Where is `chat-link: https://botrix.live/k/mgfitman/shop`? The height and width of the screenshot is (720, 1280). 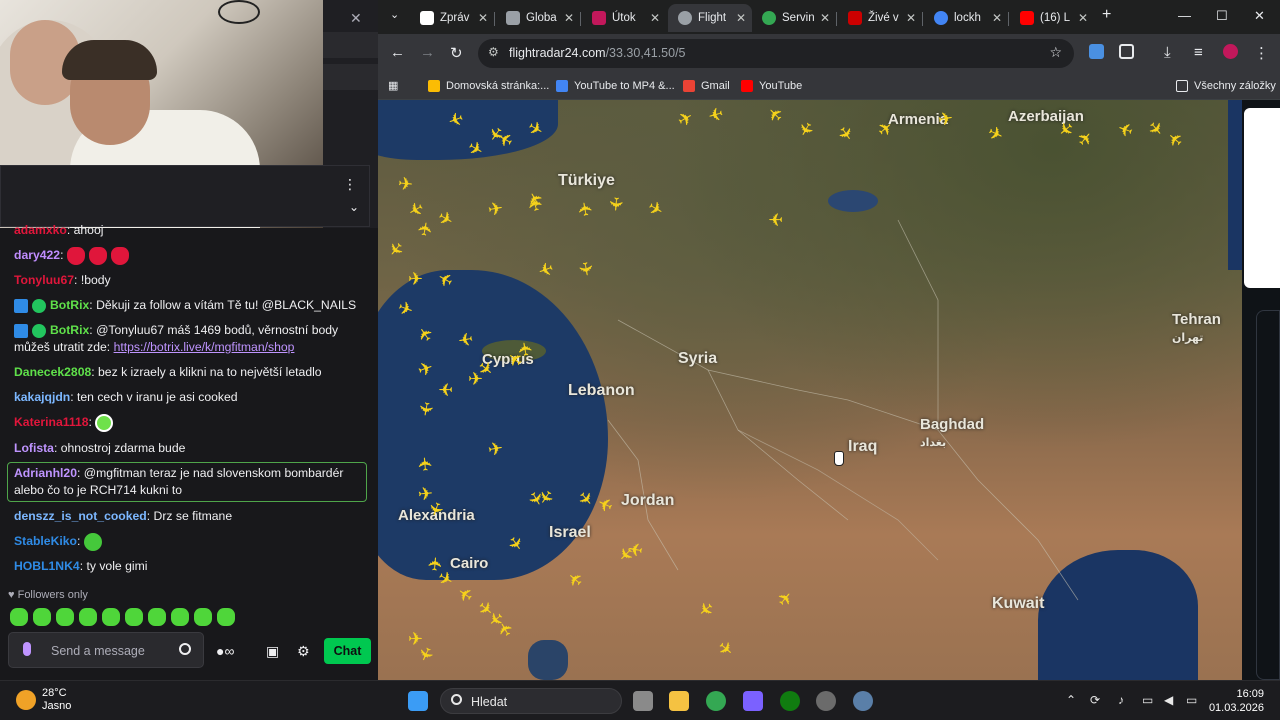 chat-link: https://botrix.live/k/mgfitman/shop is located at coordinates (204, 347).